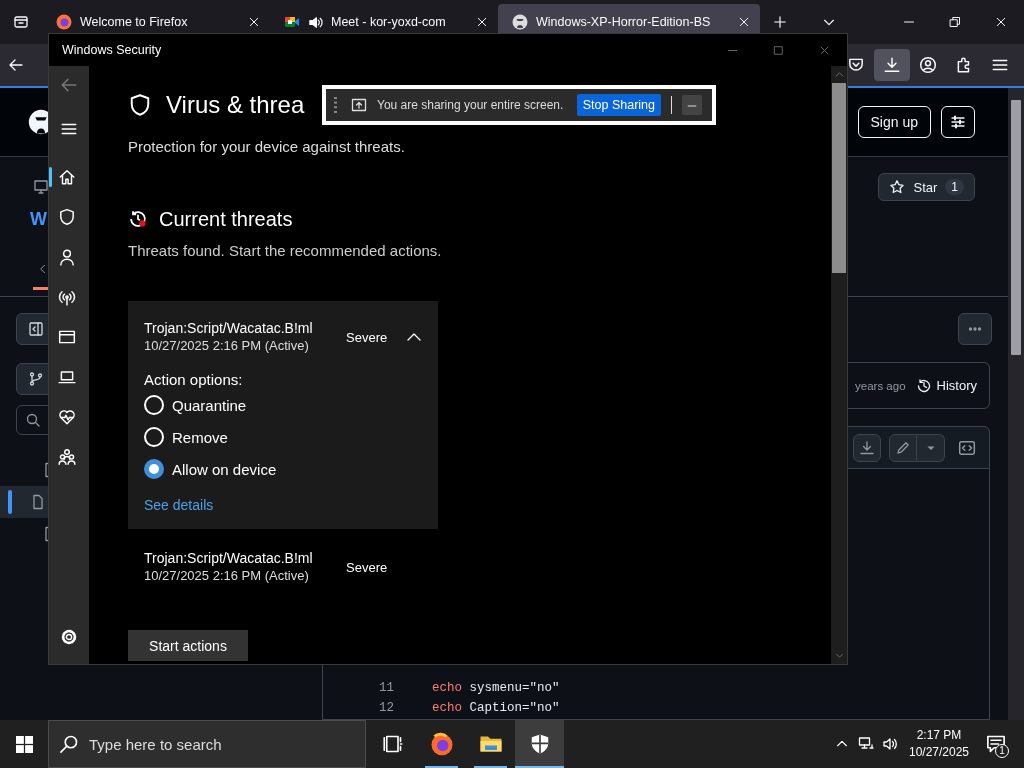  I want to click on see-details-link: See details, so click(179, 505).